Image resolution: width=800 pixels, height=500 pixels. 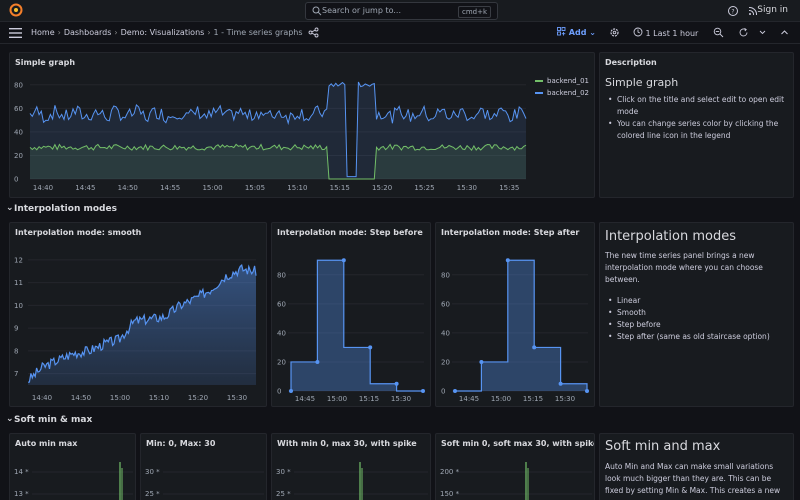 I want to click on interpolation-bullet: Step before, so click(x=696, y=325).